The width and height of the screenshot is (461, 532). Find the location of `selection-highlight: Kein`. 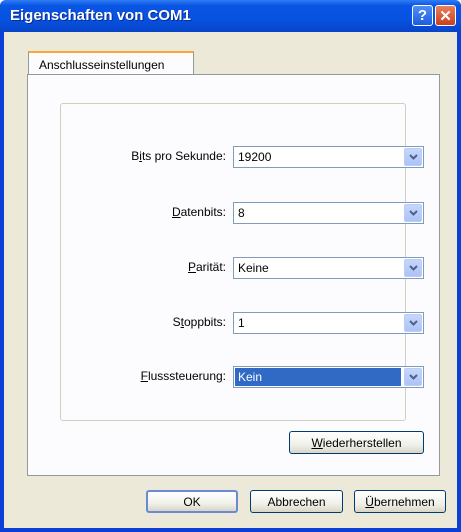

selection-highlight: Kein is located at coordinates (318, 377).